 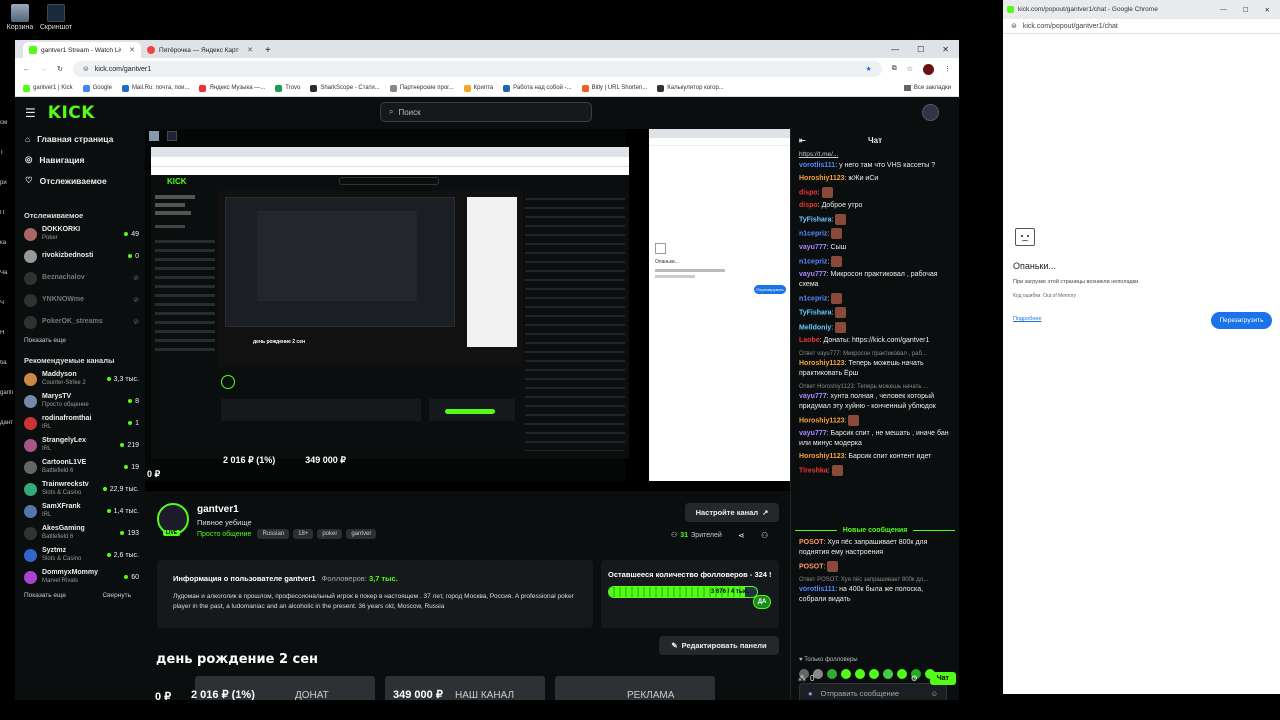 What do you see at coordinates (465, 688) in the screenshot?
I see `info-panel-card: 349 000 ₽ НАШ КАНАЛ` at bounding box center [465, 688].